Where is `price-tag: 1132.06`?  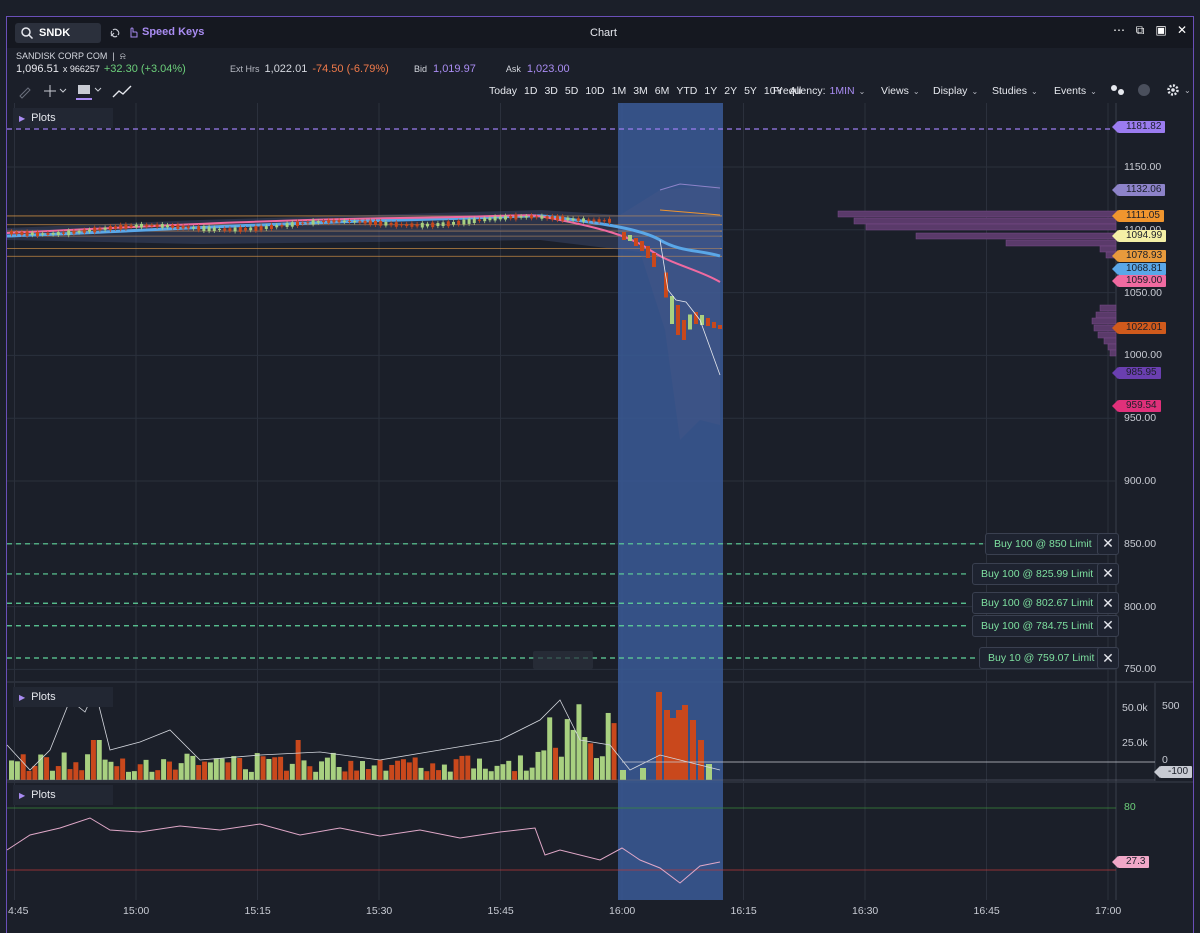 price-tag: 1132.06 is located at coordinates (1138, 189).